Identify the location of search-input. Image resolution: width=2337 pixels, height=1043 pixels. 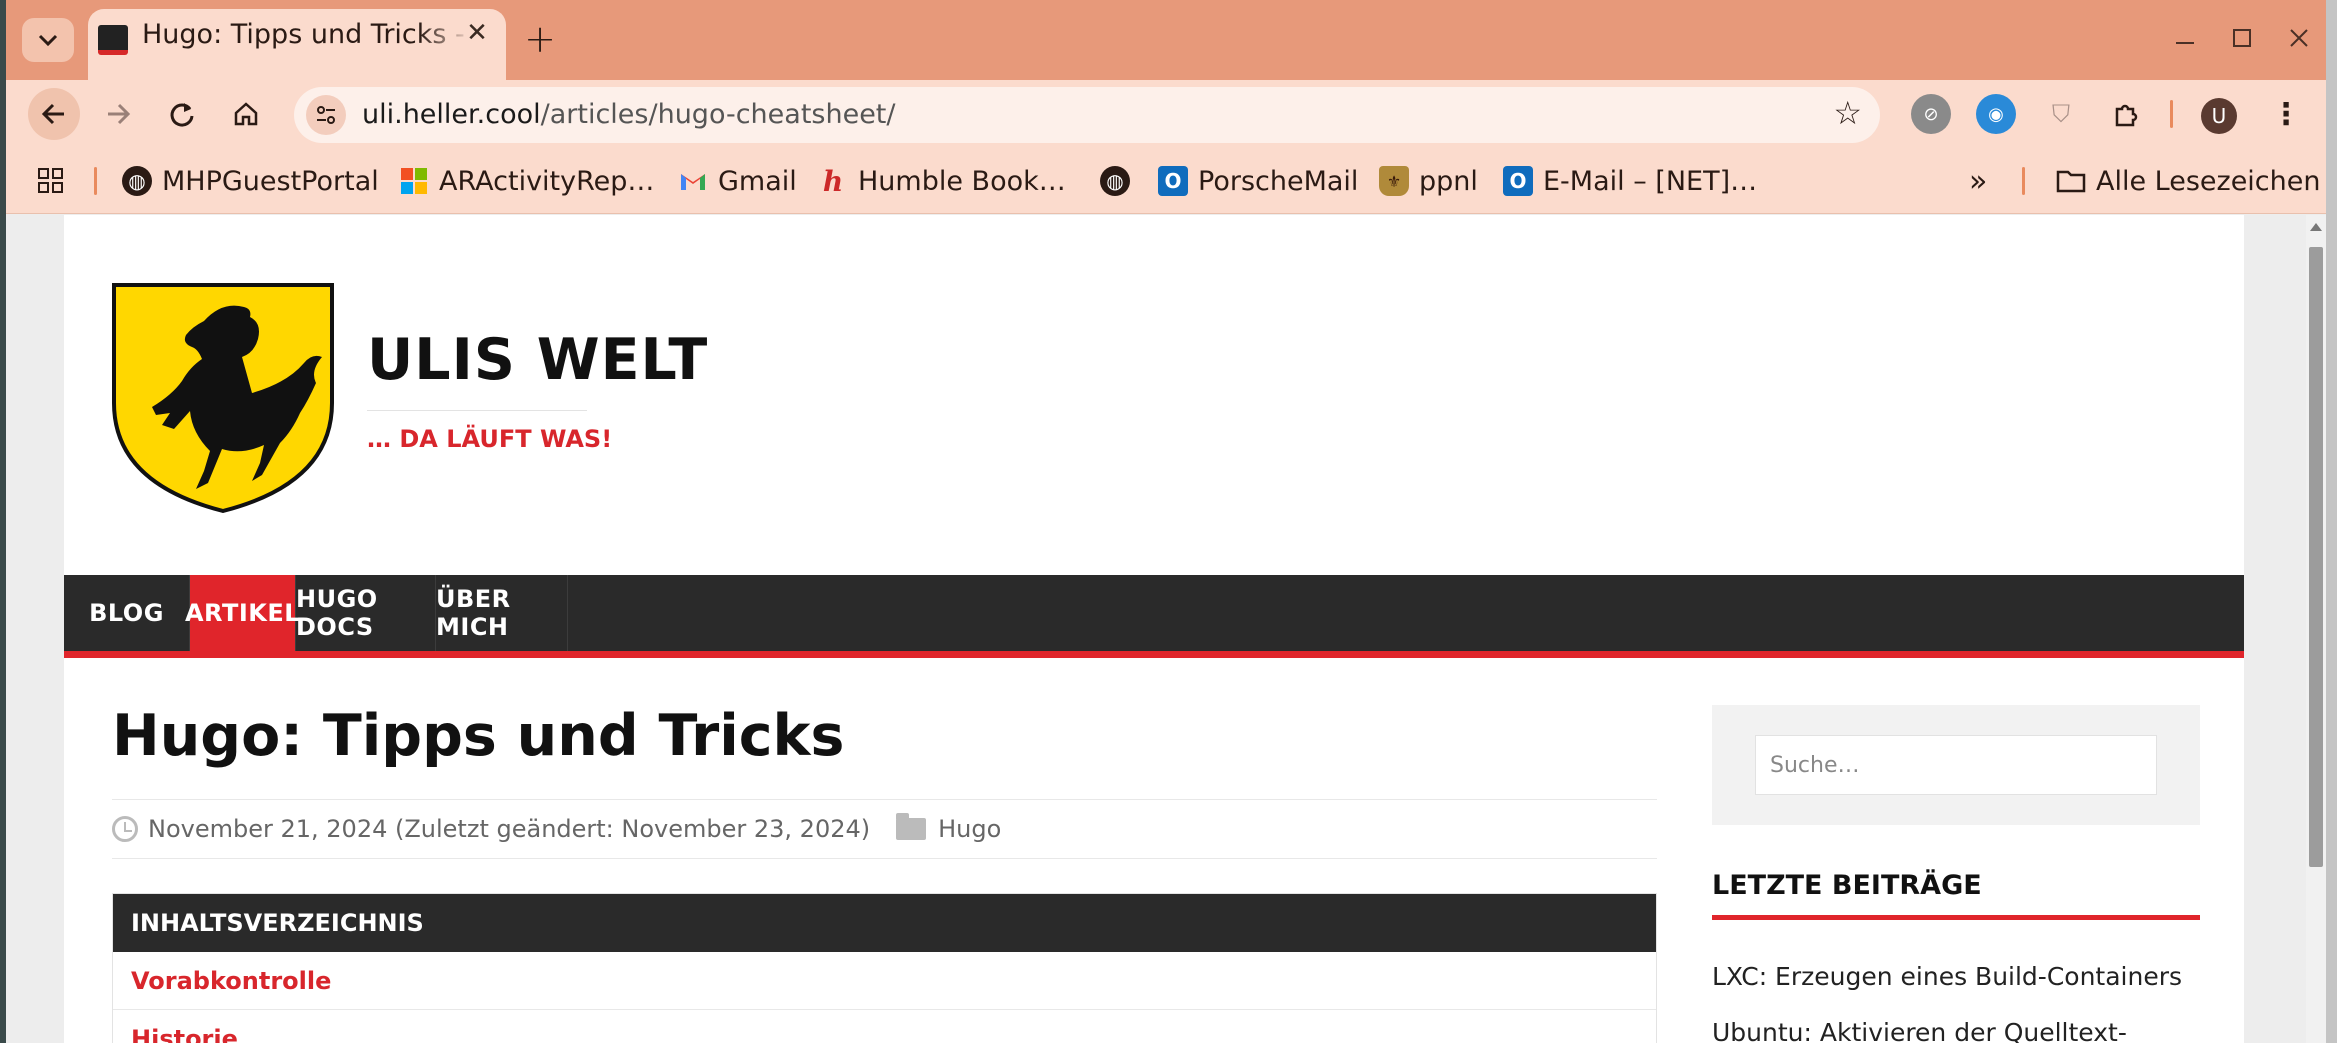
(1956, 765).